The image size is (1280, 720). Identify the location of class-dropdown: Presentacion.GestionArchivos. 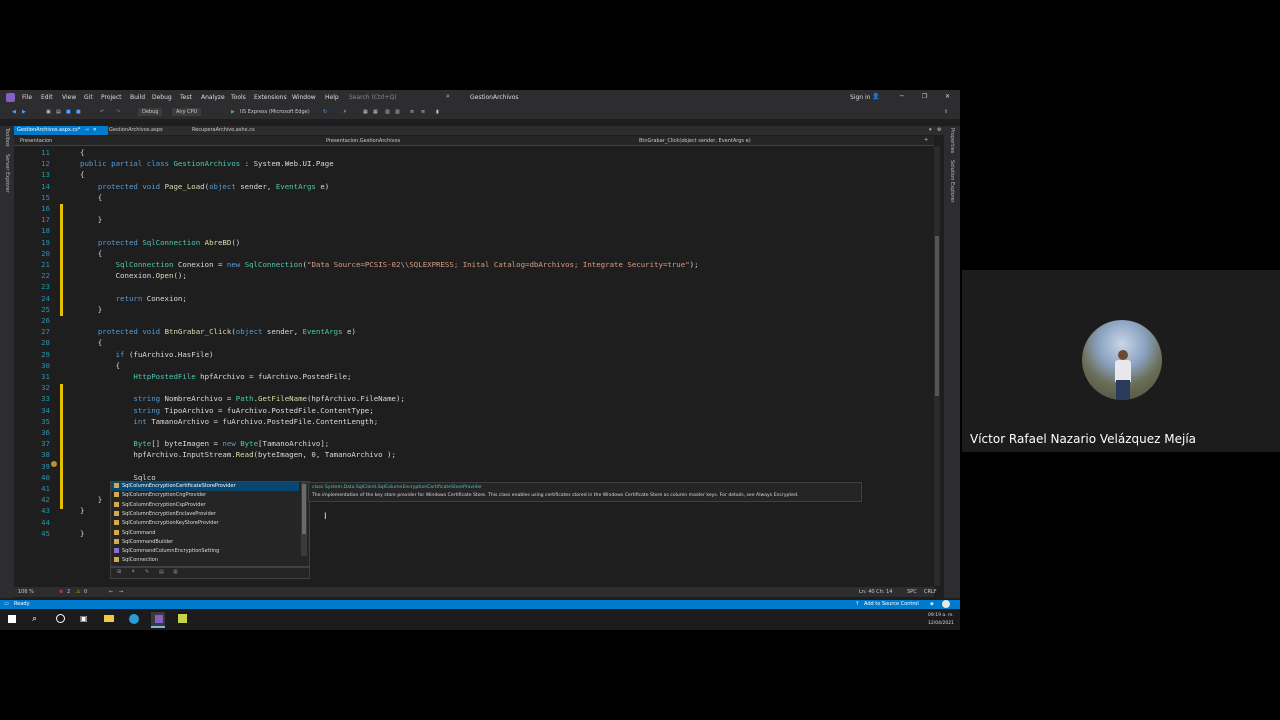
(363, 141).